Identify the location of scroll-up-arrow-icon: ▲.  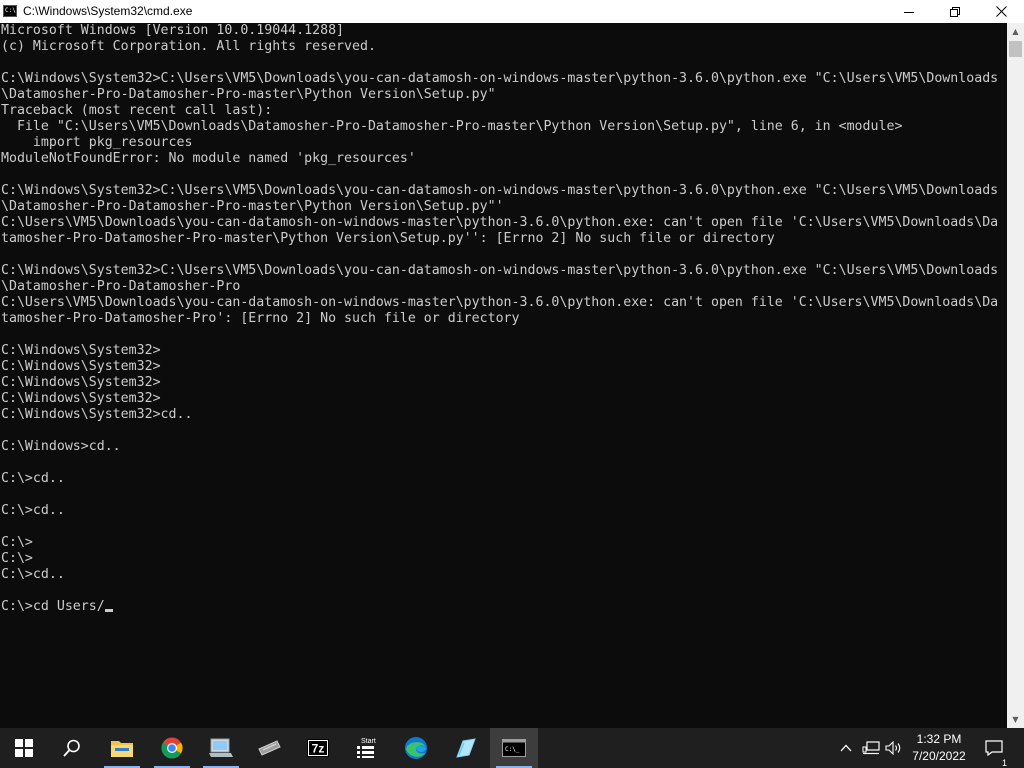
(1015, 31).